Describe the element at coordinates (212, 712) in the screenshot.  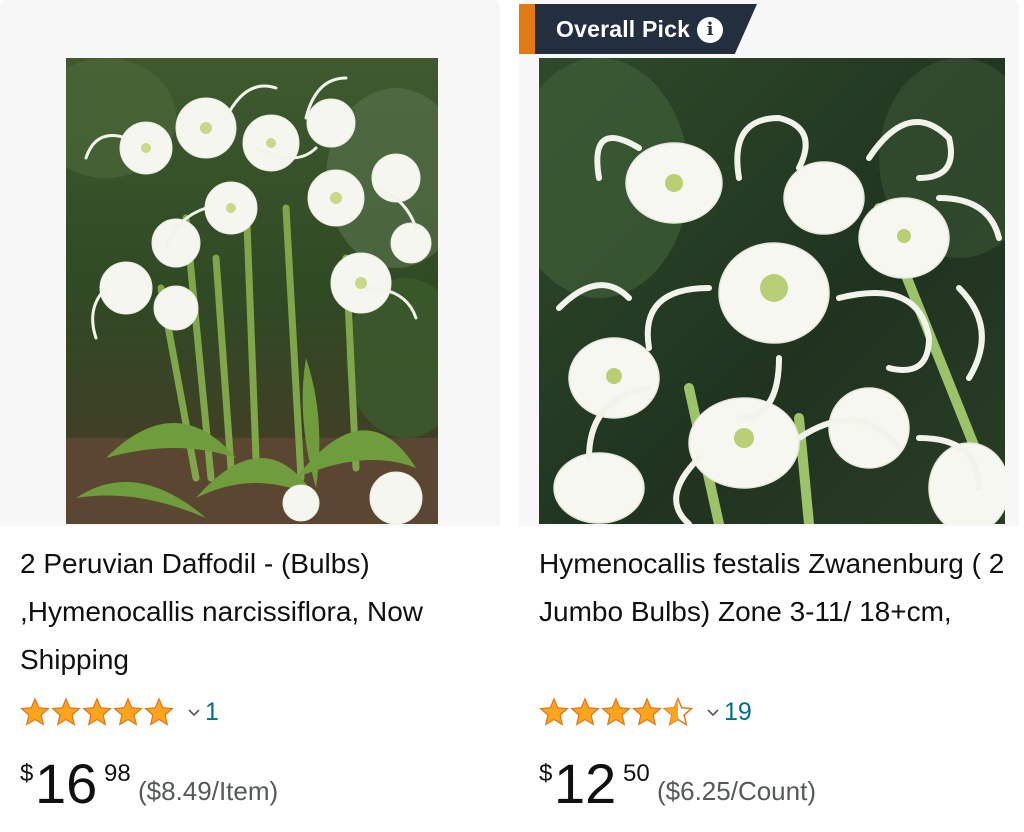
I see `rating-count-link: 1` at that location.